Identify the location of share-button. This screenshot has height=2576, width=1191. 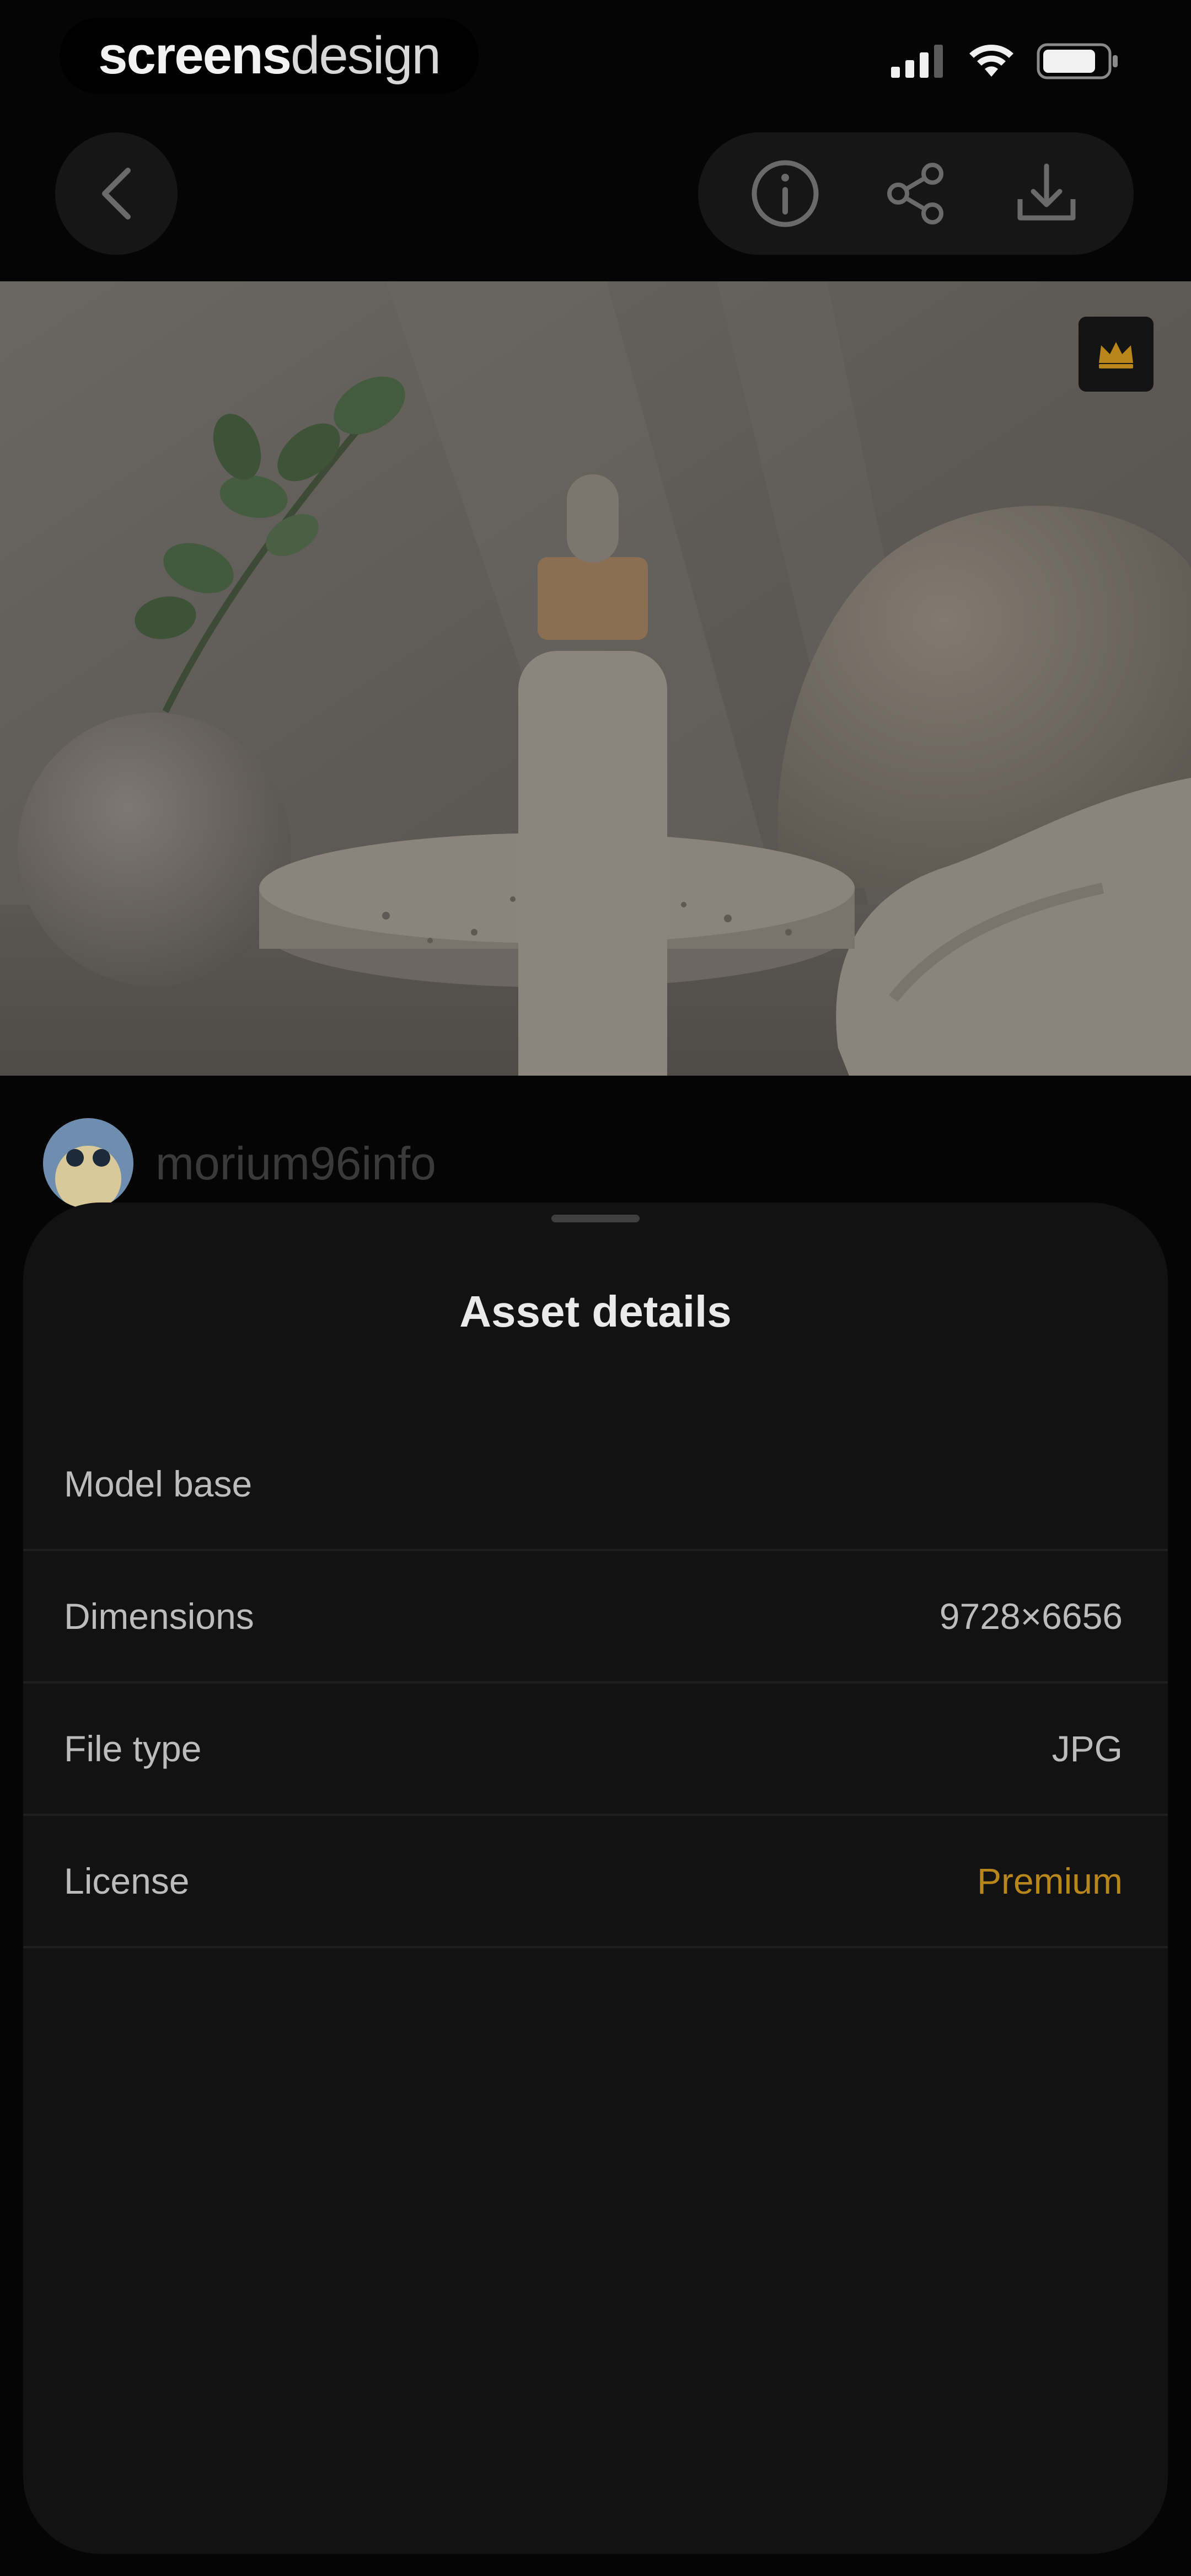
(916, 193).